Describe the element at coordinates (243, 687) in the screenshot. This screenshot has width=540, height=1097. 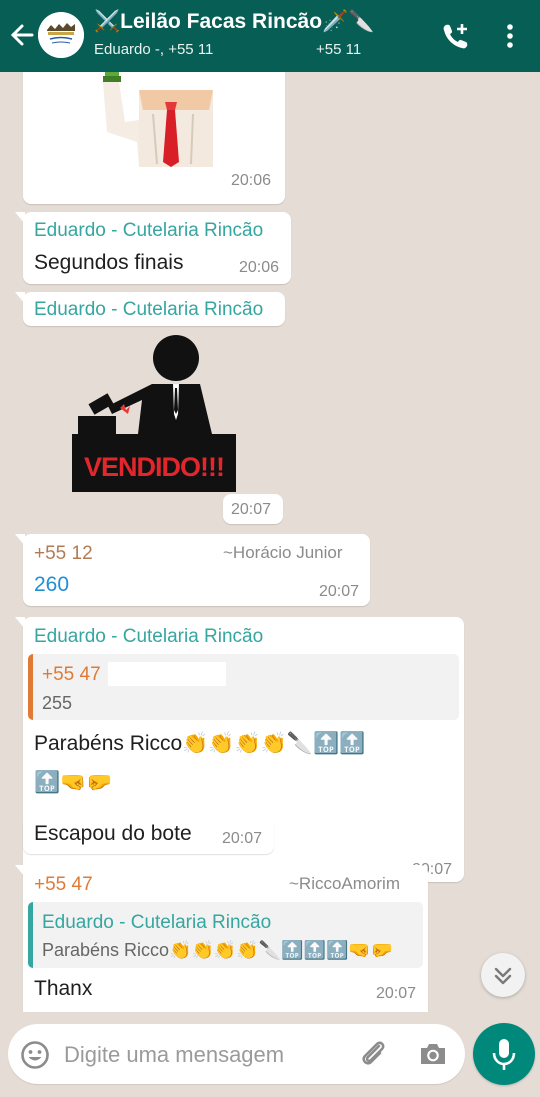
I see `quoted-message: +55 47 255` at that location.